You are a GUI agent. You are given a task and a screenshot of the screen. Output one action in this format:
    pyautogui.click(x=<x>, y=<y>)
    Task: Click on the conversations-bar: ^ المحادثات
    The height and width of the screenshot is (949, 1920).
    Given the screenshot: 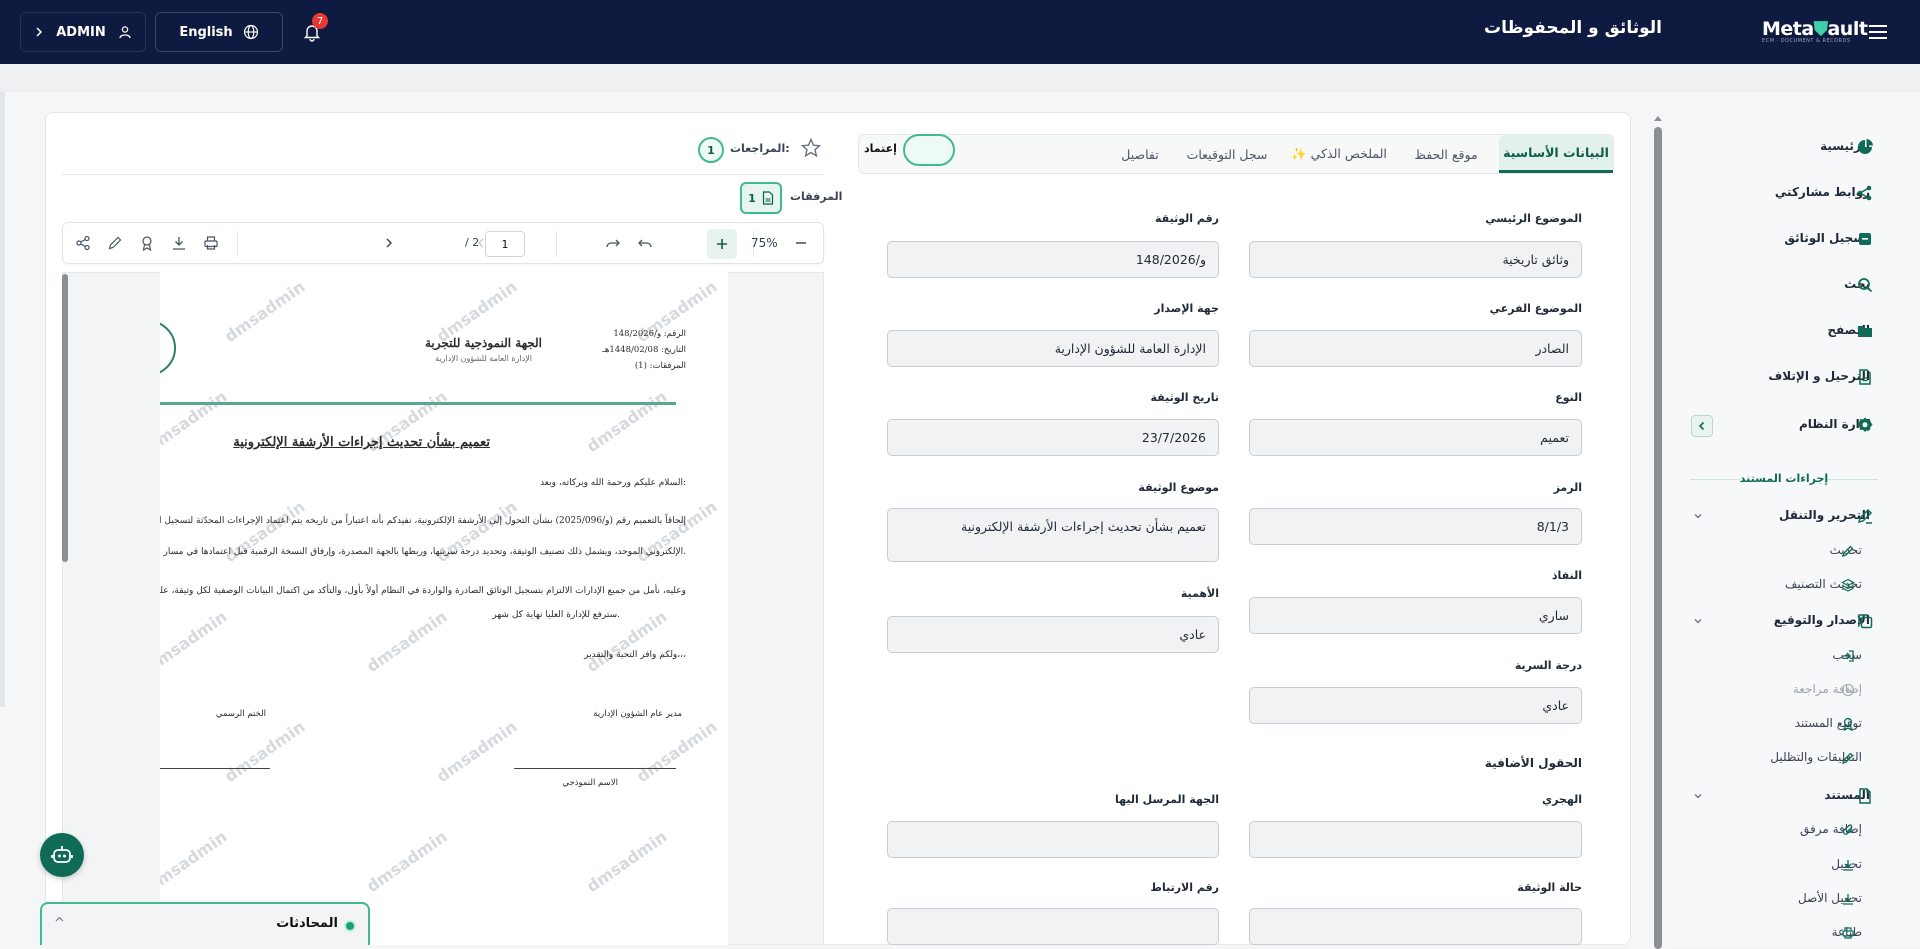 What is the action you would take?
    pyautogui.click(x=205, y=923)
    